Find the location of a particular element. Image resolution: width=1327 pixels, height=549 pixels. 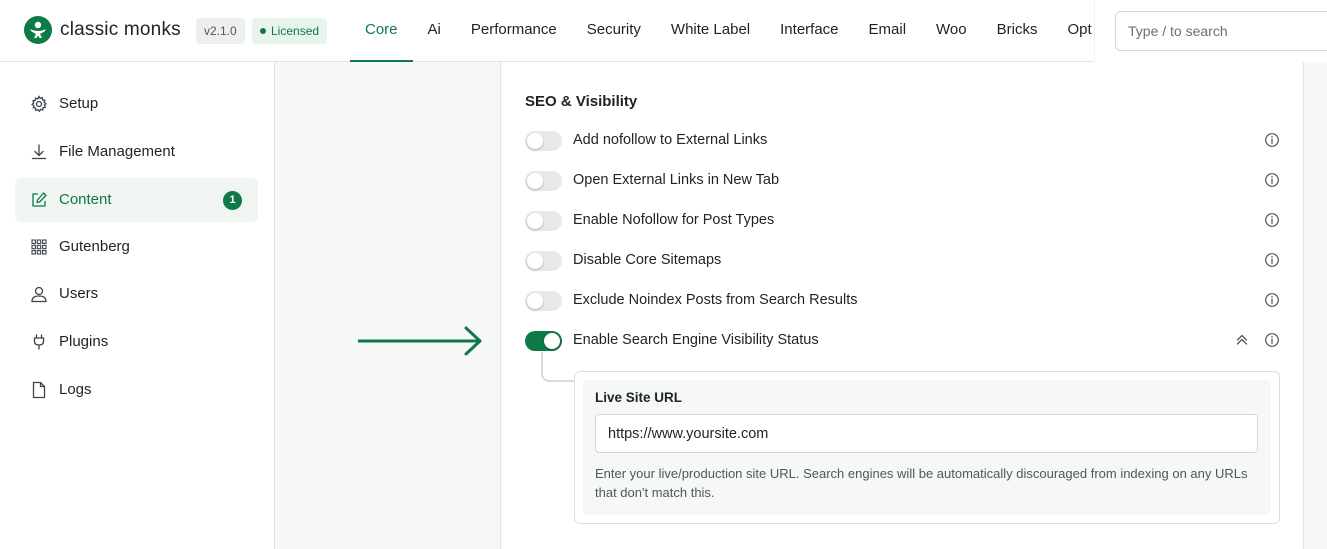

sidebar-item-label: File Management is located at coordinates (117, 151).